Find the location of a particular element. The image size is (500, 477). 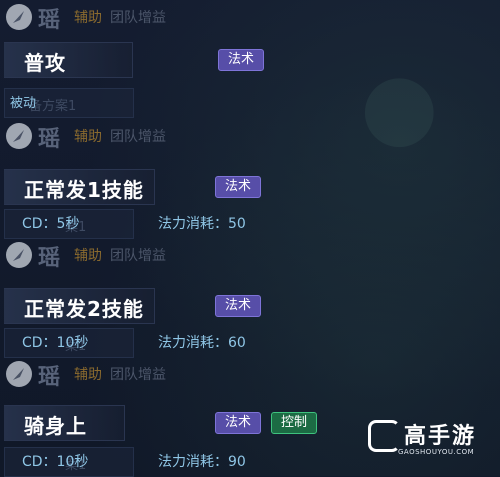

tag-control: 控制 is located at coordinates (294, 423).